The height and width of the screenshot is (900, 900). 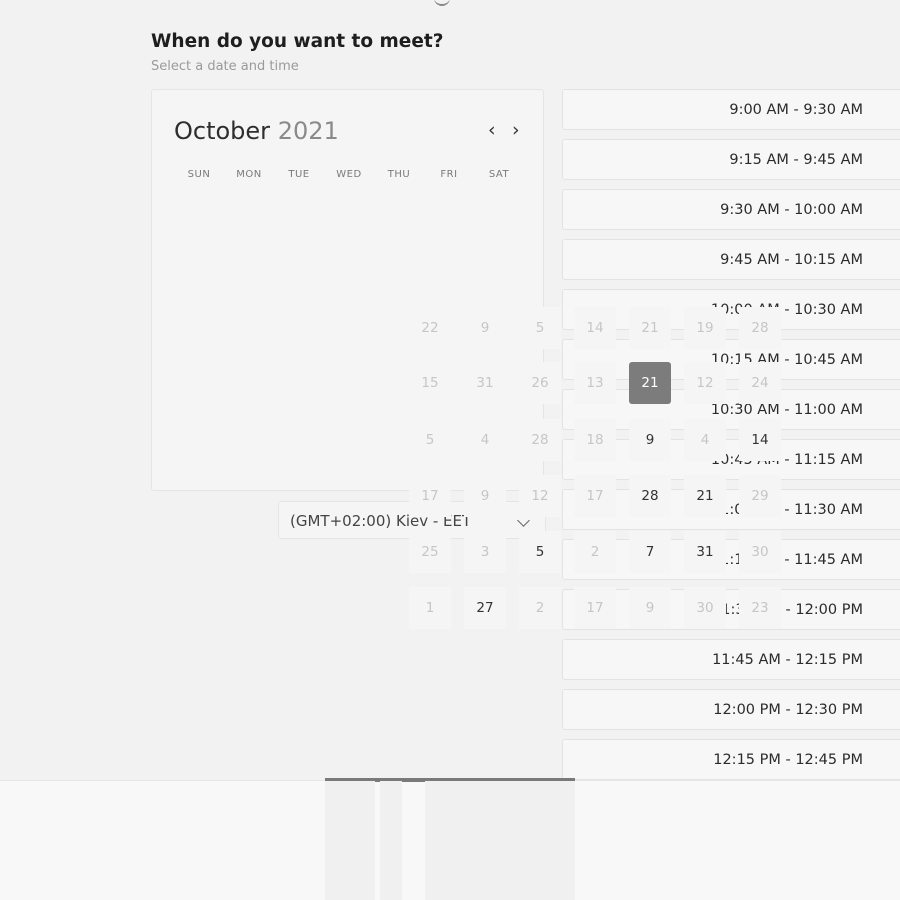 What do you see at coordinates (499, 174) in the screenshot?
I see `weekday-label: SAT` at bounding box center [499, 174].